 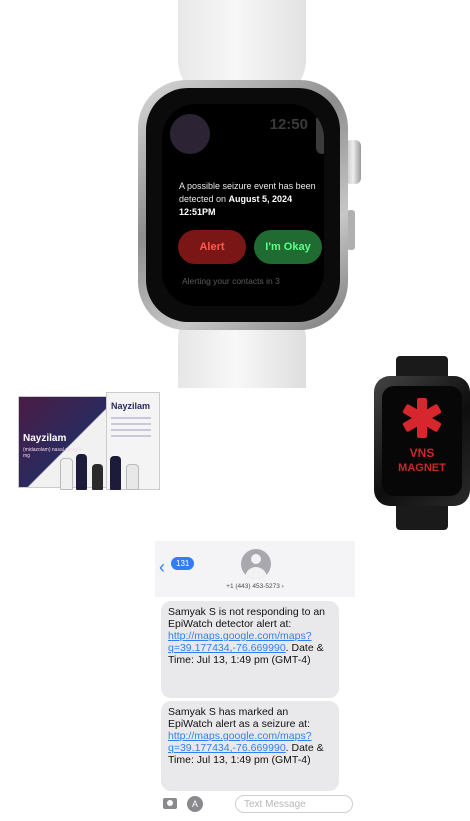 I want to click on medical-star-icon, so click(x=422, y=418).